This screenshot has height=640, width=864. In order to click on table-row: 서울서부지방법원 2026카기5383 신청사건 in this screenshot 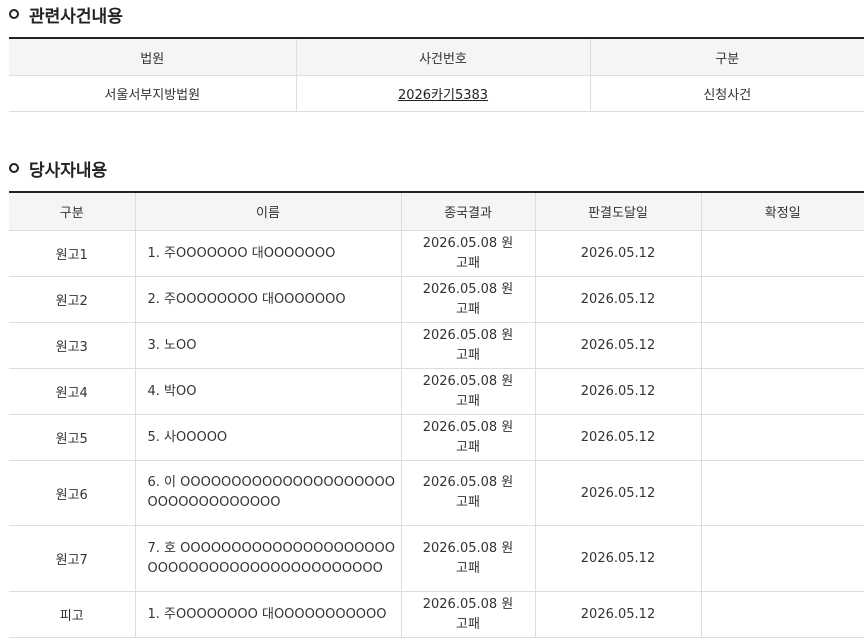, I will do `click(436, 93)`.